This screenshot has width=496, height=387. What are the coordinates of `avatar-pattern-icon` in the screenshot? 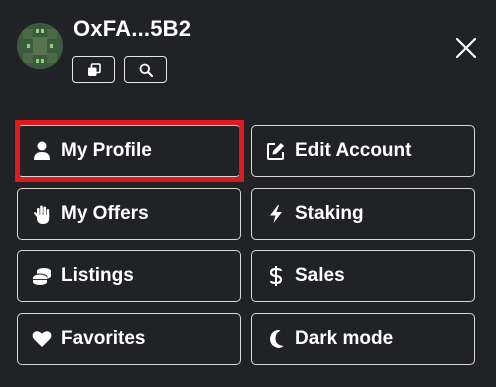 It's located at (40, 46).